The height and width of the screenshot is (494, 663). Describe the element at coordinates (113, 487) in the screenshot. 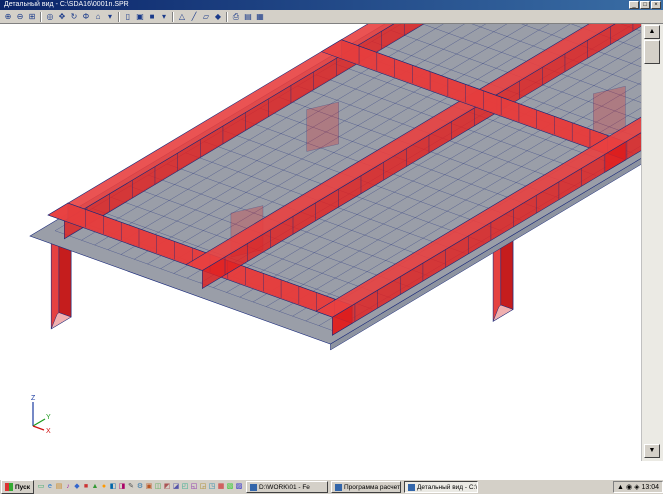

I see `app-icon: ◧` at that location.